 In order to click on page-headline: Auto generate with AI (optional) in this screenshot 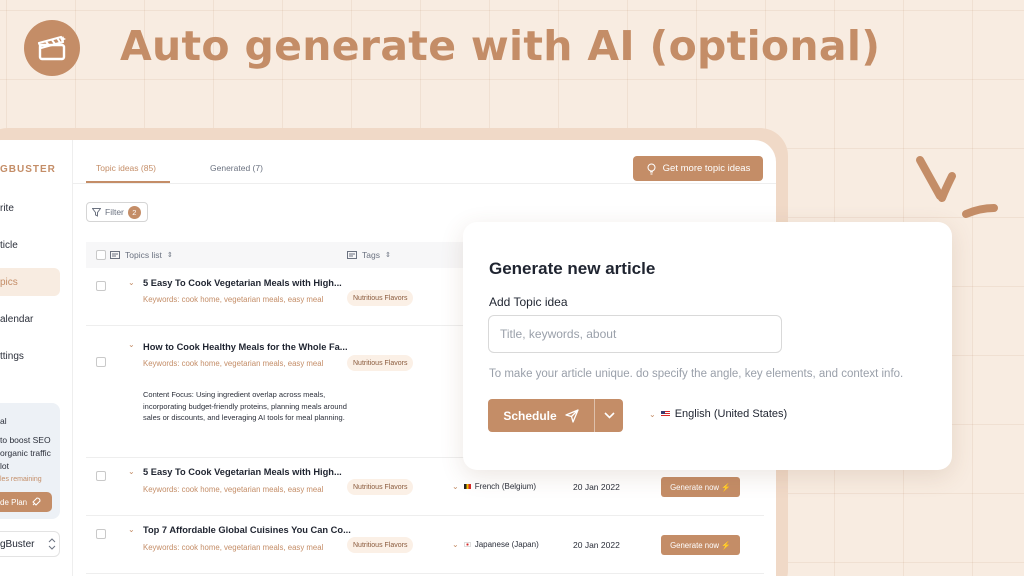, I will do `click(500, 46)`.